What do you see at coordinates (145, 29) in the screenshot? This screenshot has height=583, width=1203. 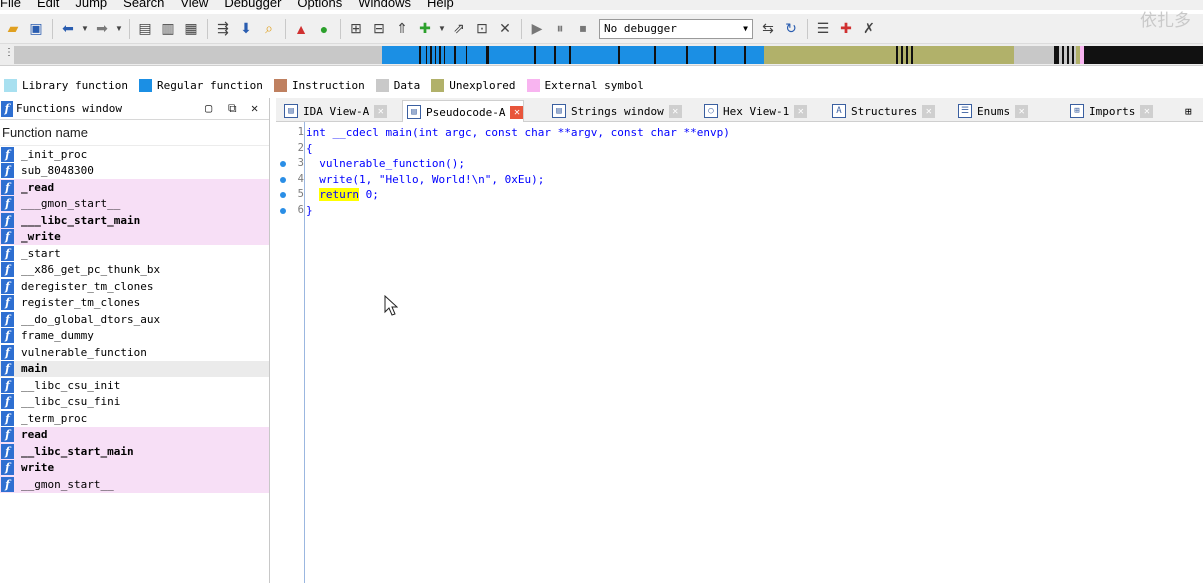 I see `binary-icon: ▤` at bounding box center [145, 29].